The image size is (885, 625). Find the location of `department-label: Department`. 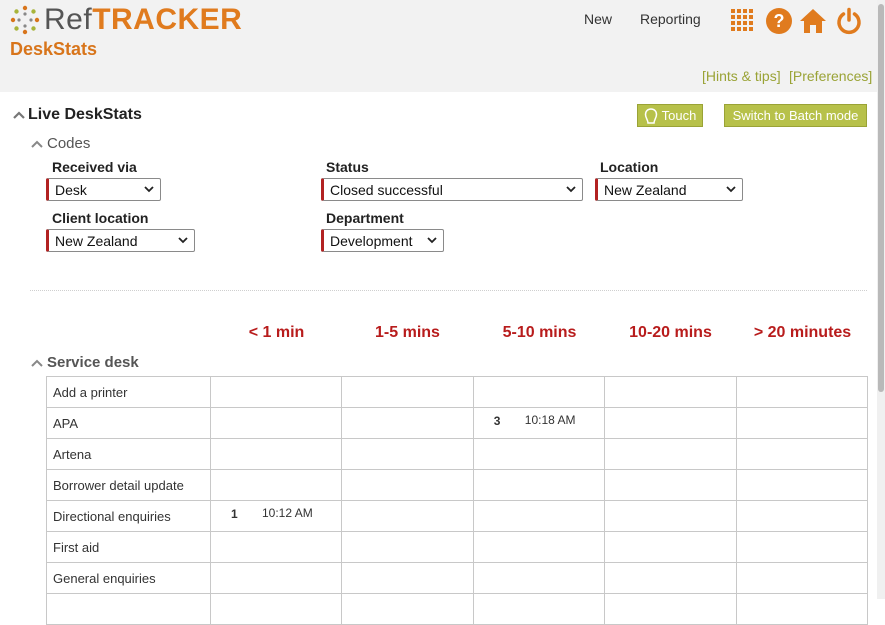

department-label: Department is located at coordinates (365, 218).